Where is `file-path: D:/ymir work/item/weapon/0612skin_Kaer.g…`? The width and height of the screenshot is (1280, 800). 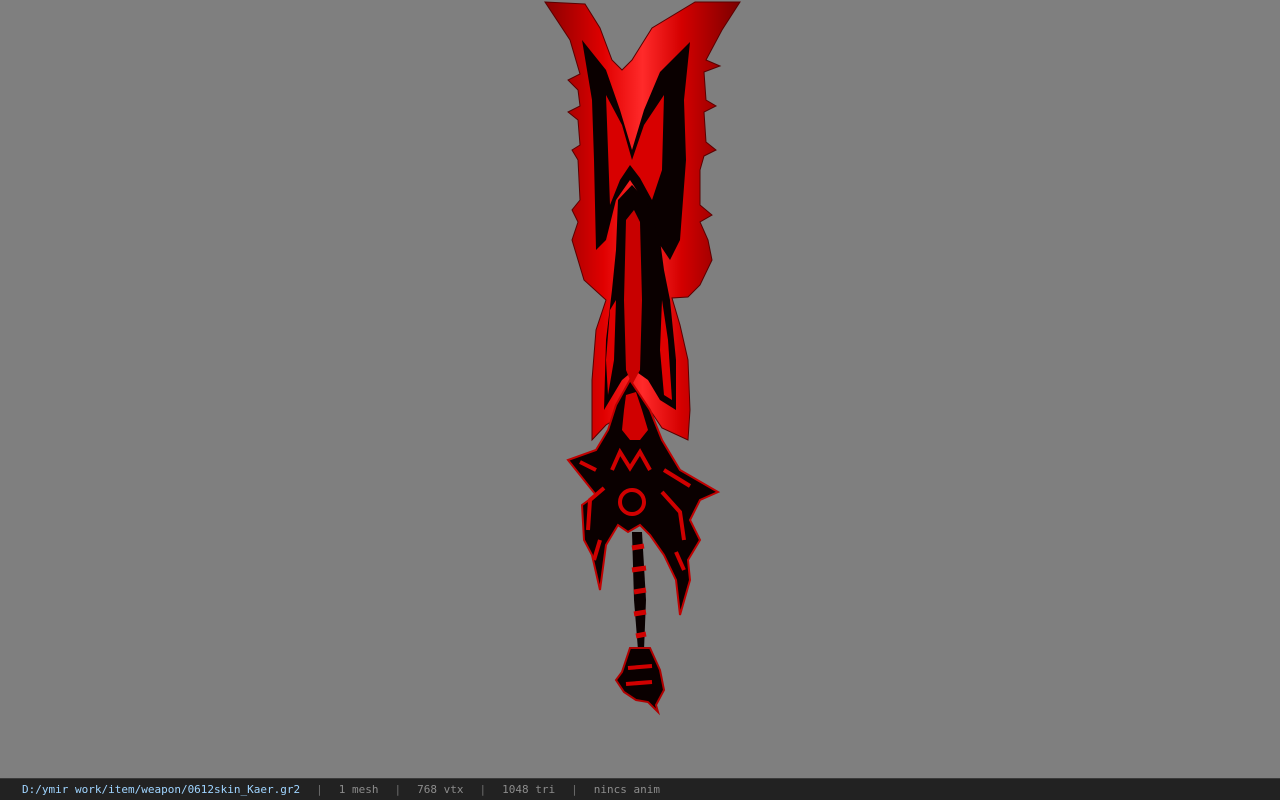
file-path: D:/ymir work/item/weapon/0612skin_Kaer.g… is located at coordinates (161, 789).